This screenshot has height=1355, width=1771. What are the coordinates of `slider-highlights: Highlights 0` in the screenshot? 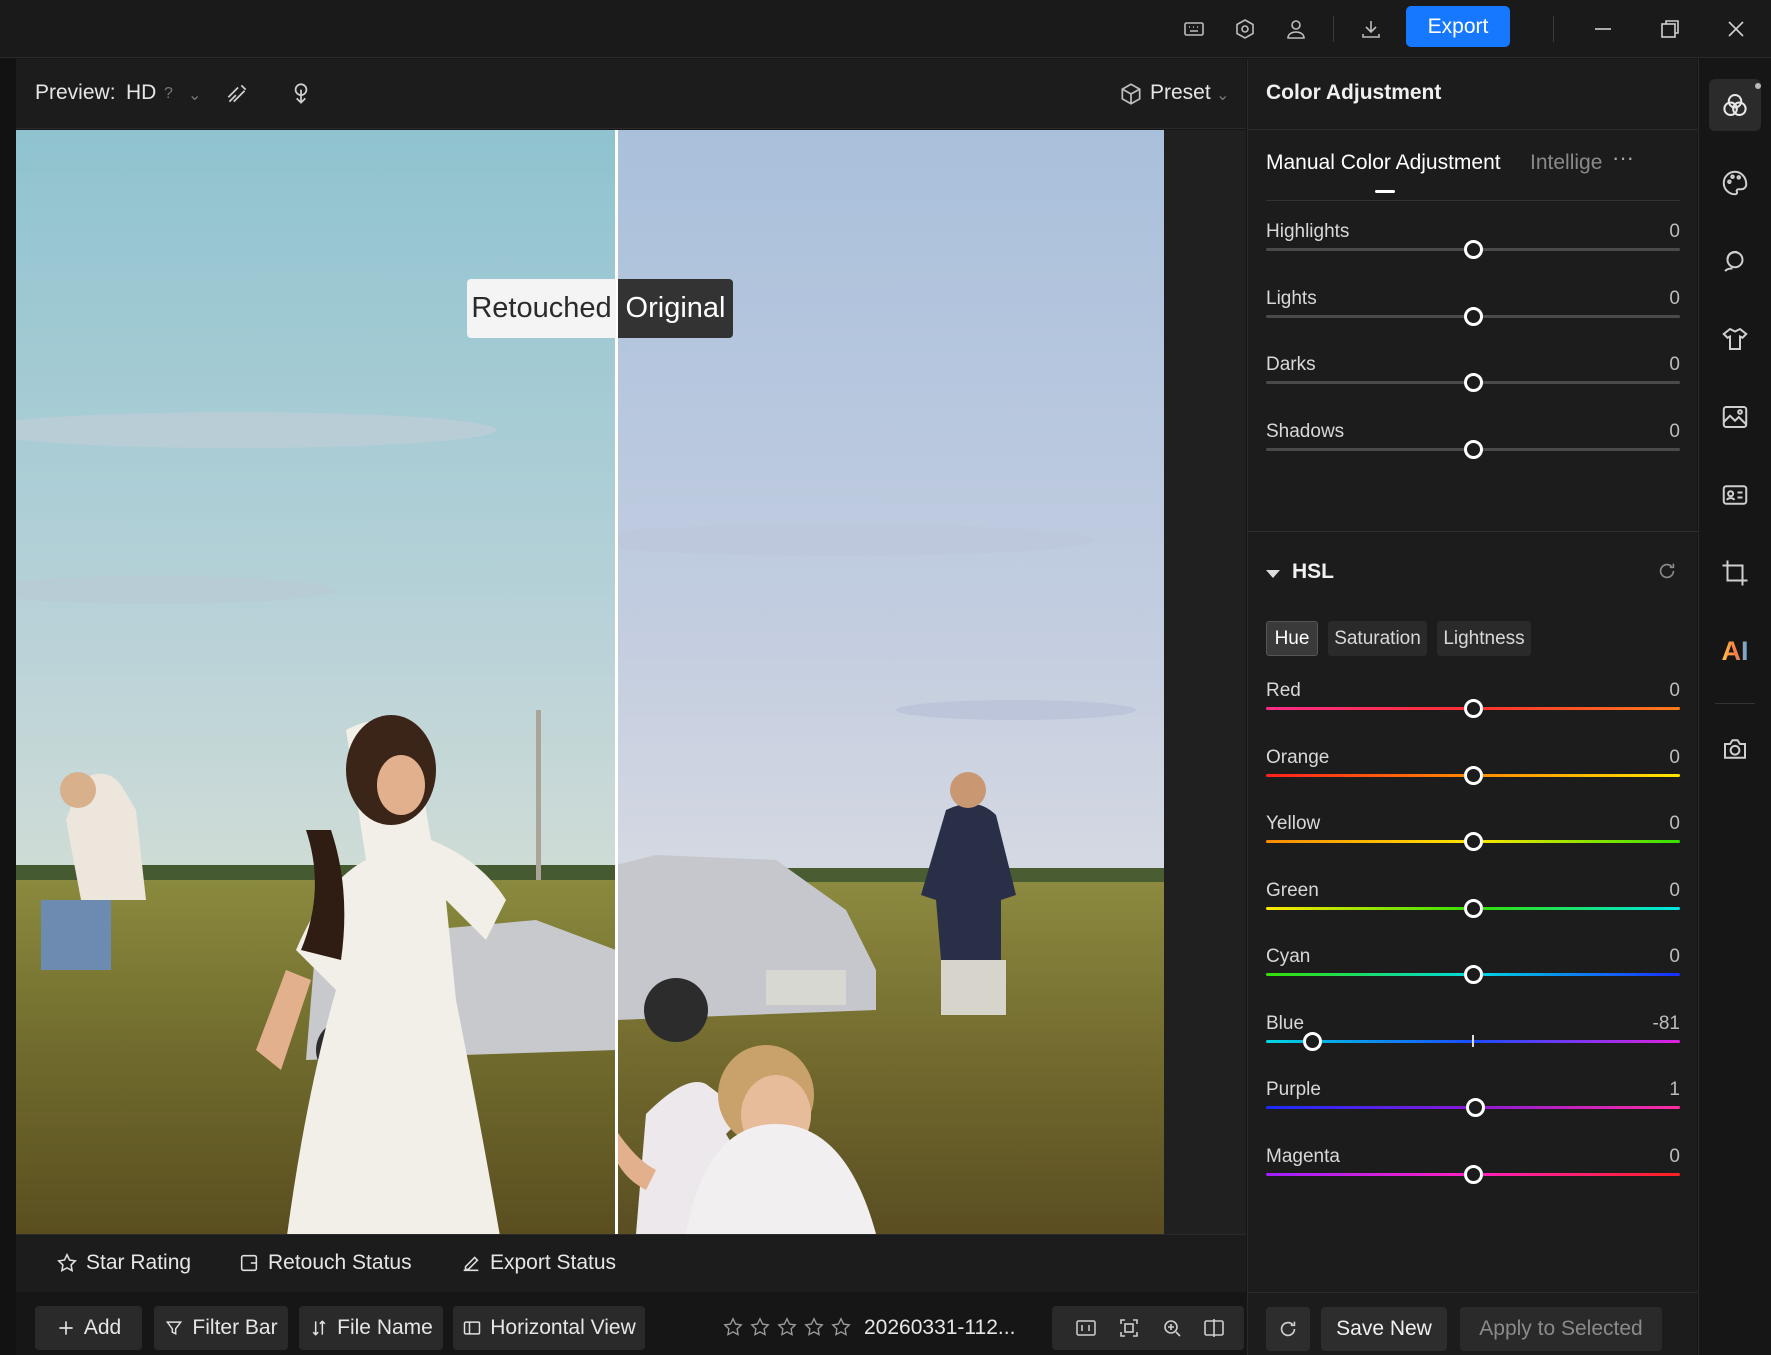 It's located at (1473, 254).